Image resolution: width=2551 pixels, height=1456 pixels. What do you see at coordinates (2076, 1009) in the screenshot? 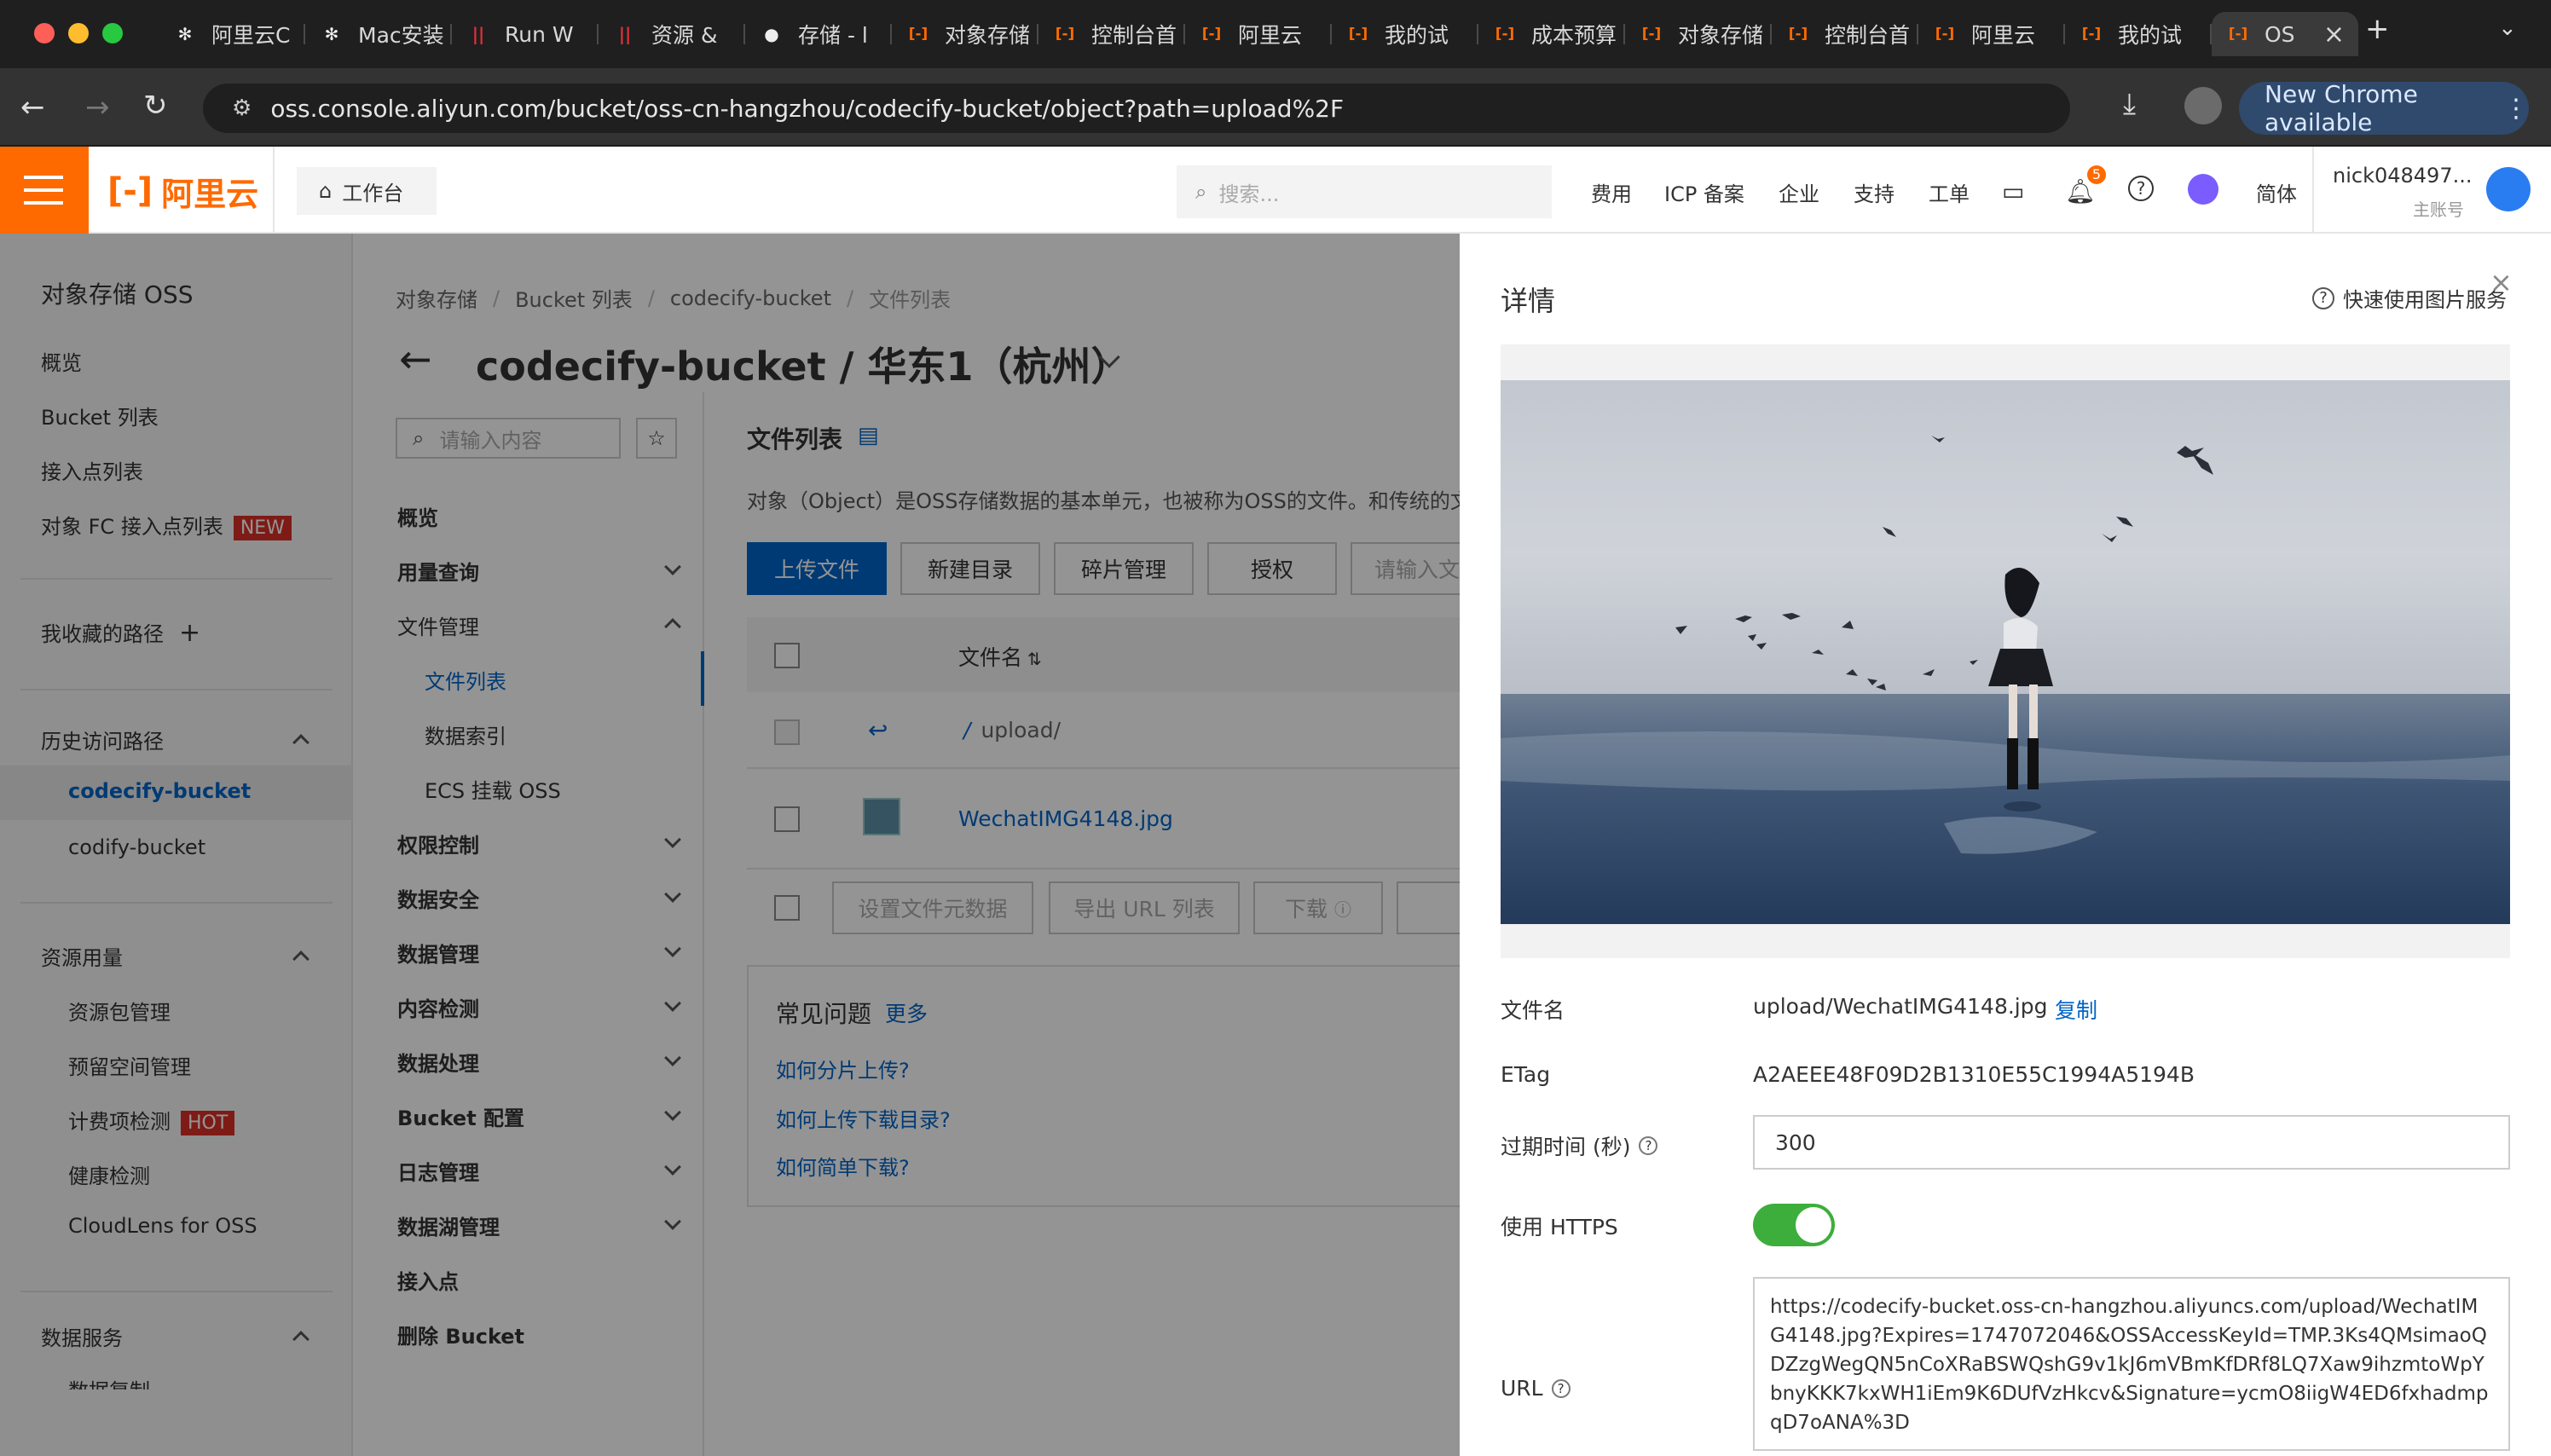
I see `copy-link: 复制` at bounding box center [2076, 1009].